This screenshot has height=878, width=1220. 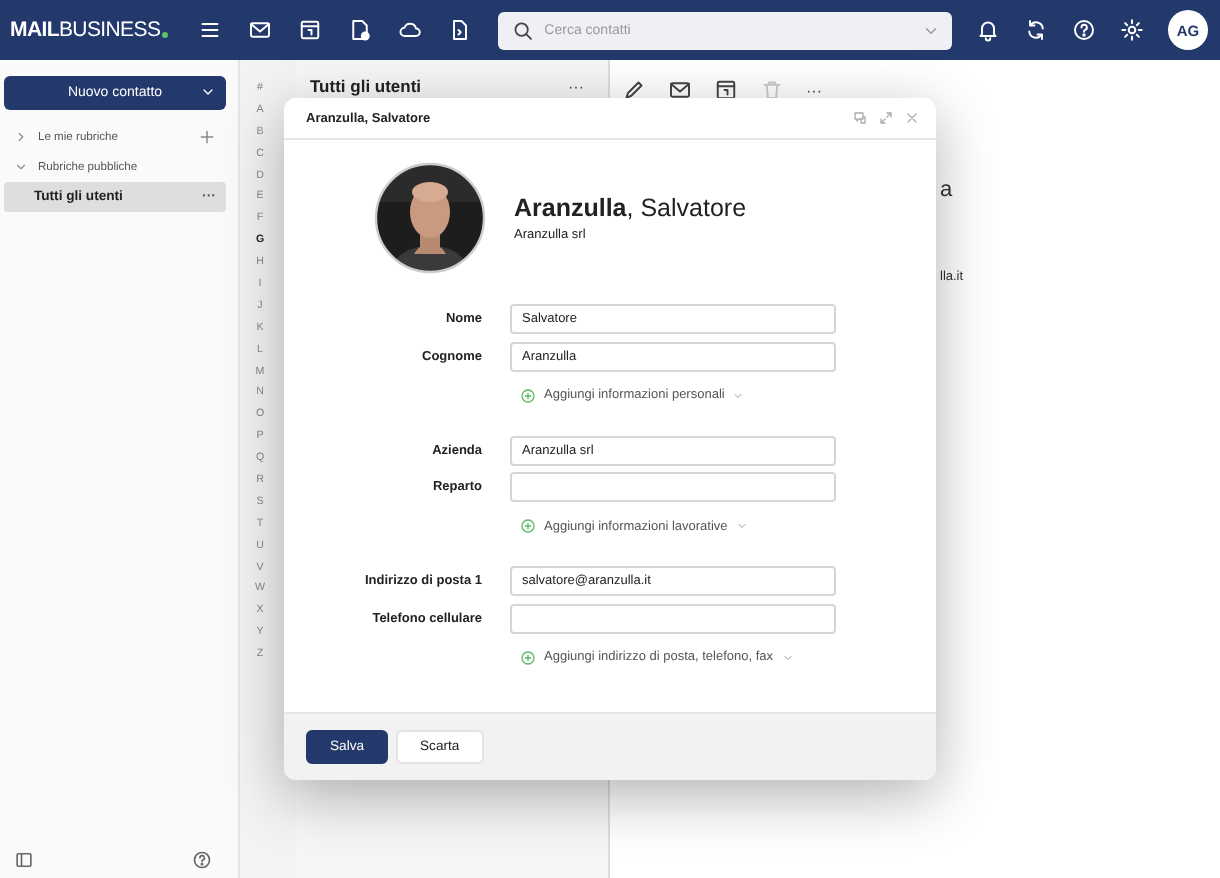 I want to click on search-icon, so click(x=523, y=30).